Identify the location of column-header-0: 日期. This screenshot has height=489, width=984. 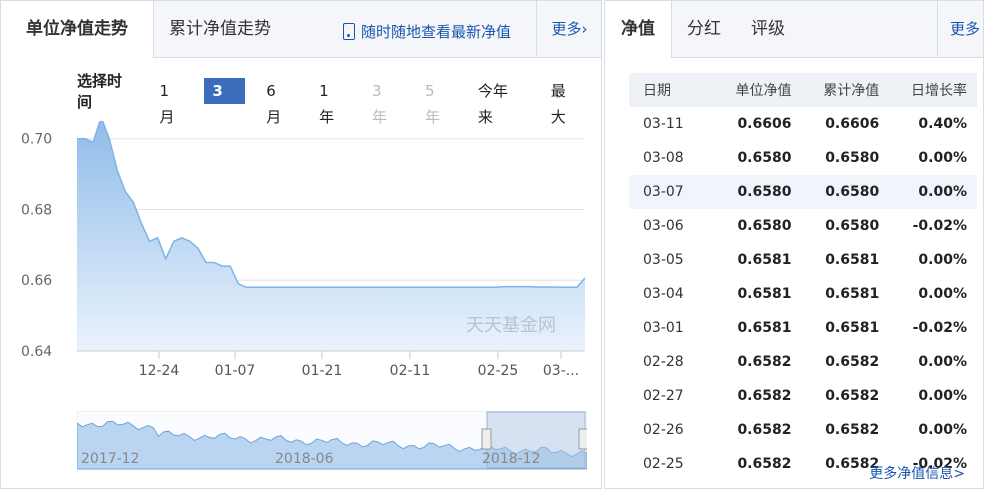
(671, 90).